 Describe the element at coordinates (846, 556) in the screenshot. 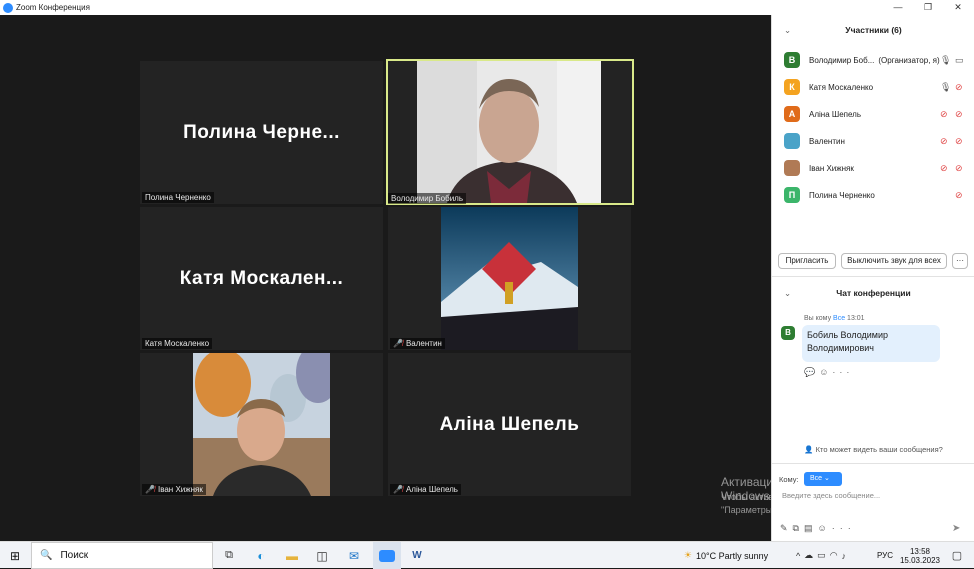

I see `volume-icon: ♪` at that location.